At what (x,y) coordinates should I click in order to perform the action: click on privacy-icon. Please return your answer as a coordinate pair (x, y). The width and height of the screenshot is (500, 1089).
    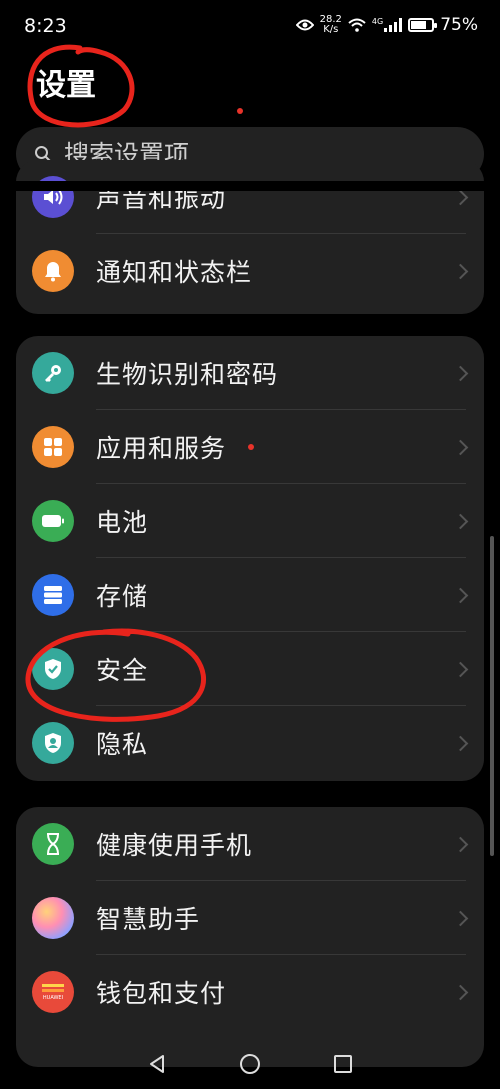
    Looking at the image, I should click on (53, 743).